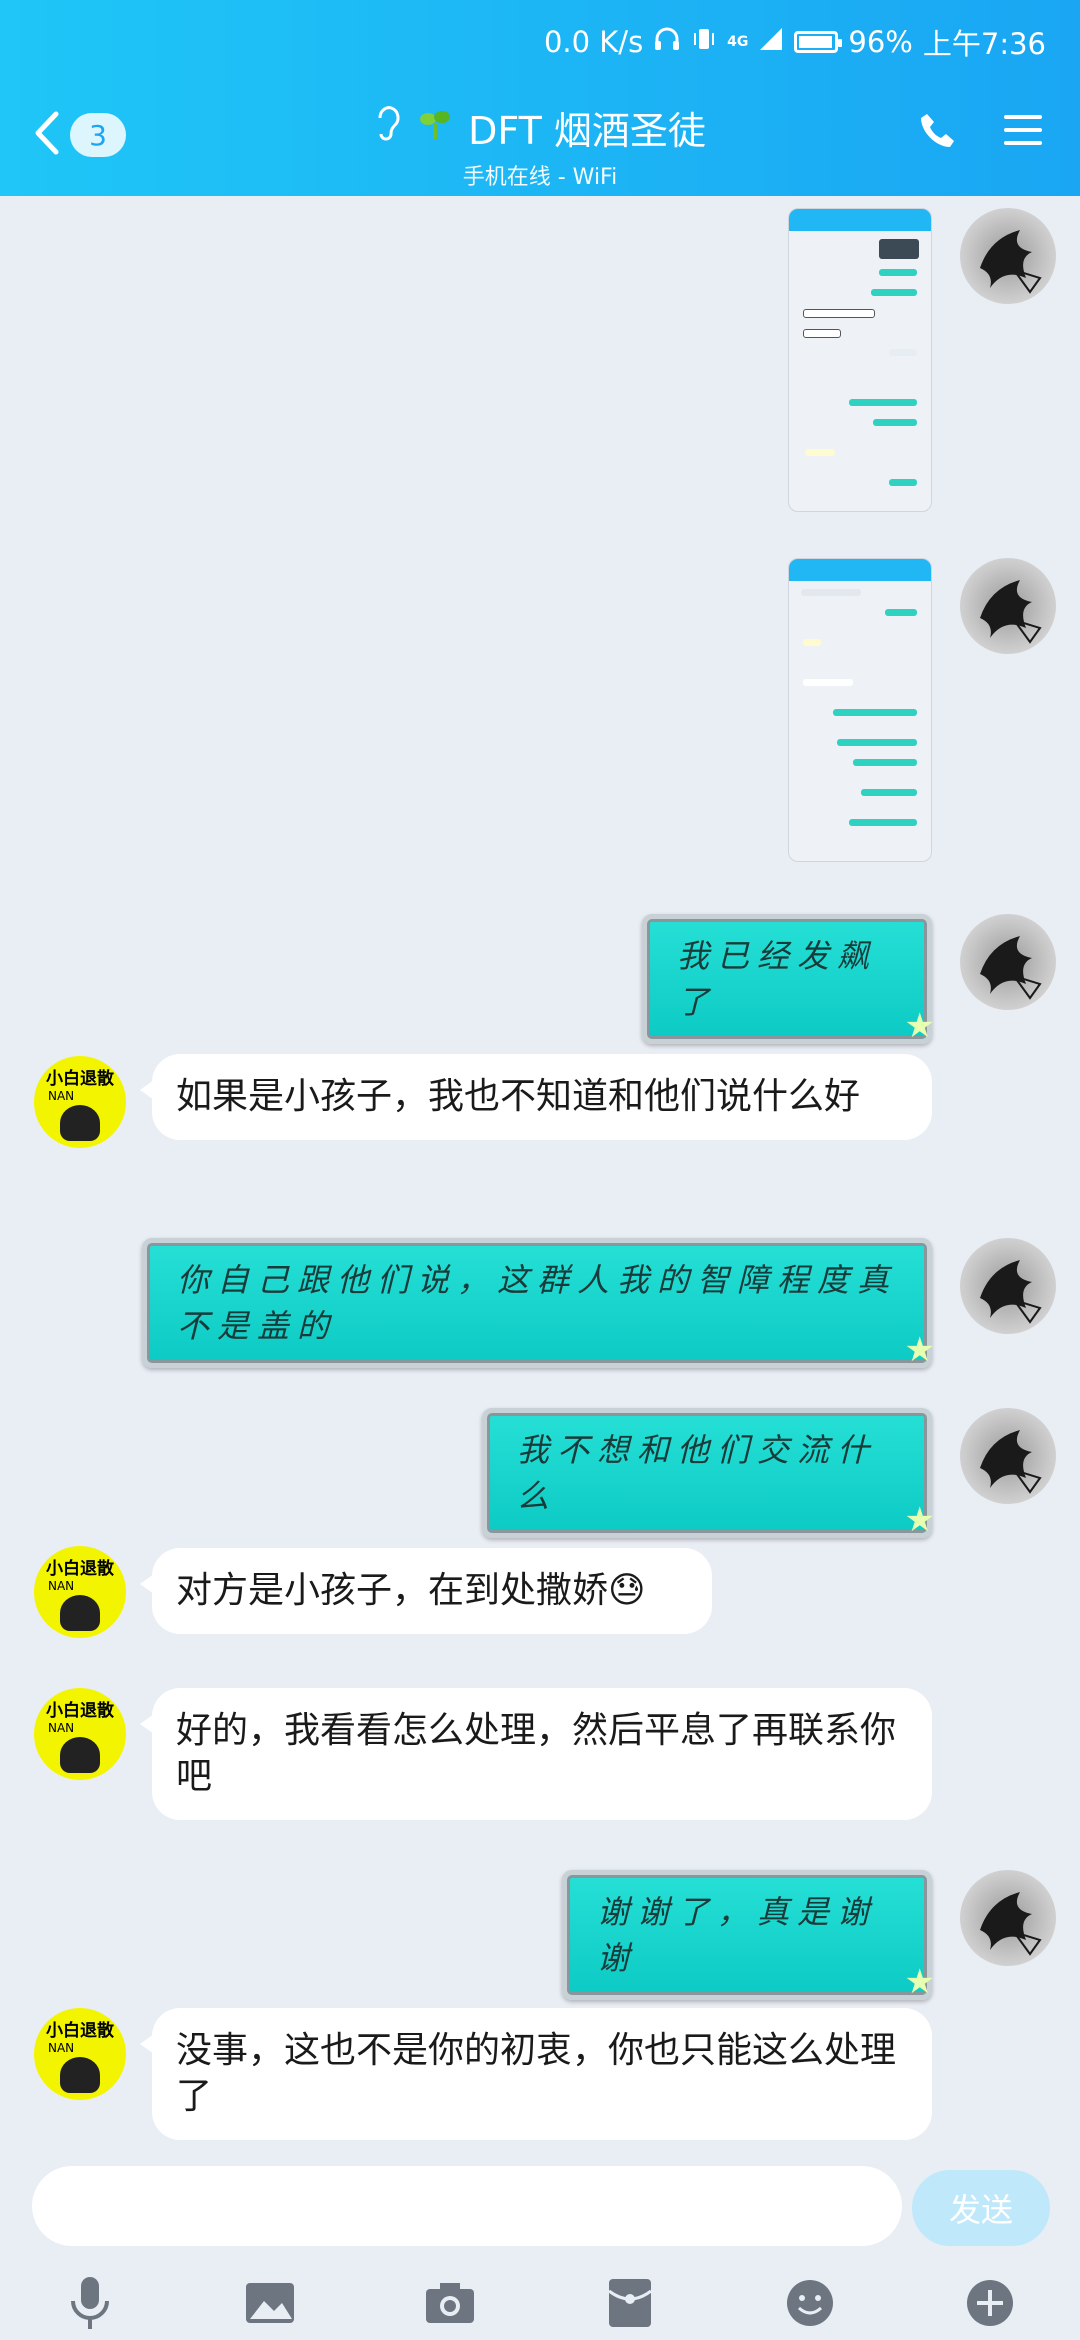  What do you see at coordinates (450, 2303) in the screenshot?
I see `camera-icon` at bounding box center [450, 2303].